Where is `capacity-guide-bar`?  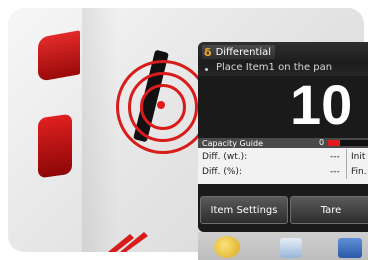
capacity-guide-bar is located at coordinates (348, 143).